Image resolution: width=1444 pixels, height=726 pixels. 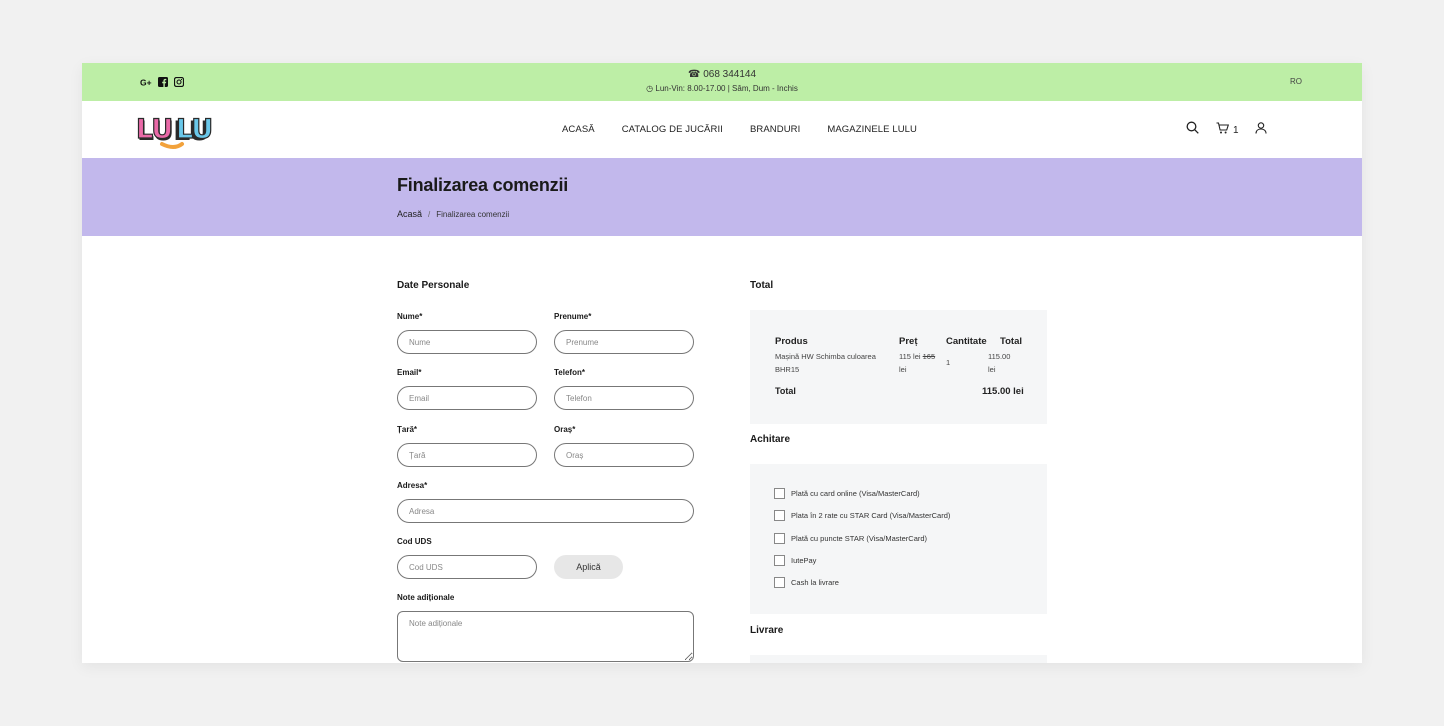 I want to click on phone-icon: ☎, so click(x=694, y=74).